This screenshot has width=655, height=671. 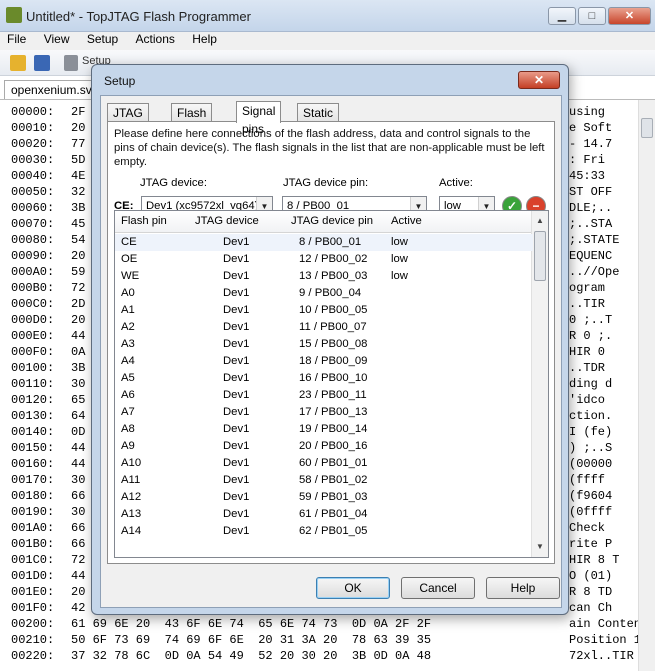 I want to click on ok-button: OK, so click(x=353, y=588).